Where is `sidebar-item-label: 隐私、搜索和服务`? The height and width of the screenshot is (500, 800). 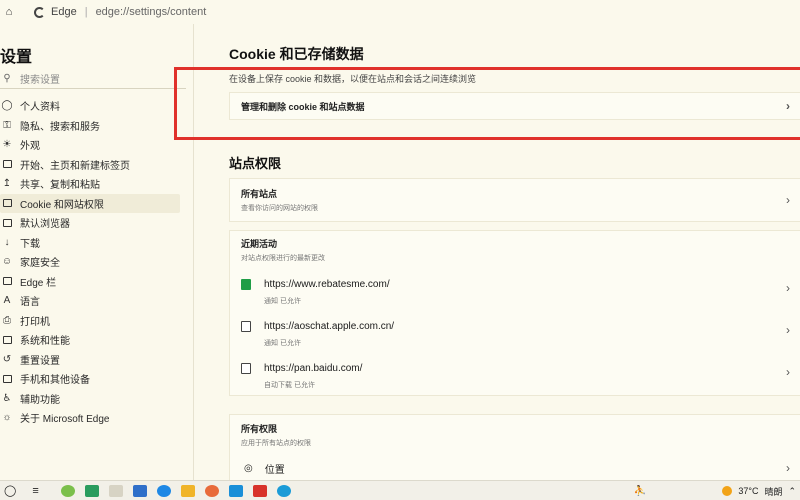
sidebar-item-label: 隐私、搜索和服务 is located at coordinates (60, 127).